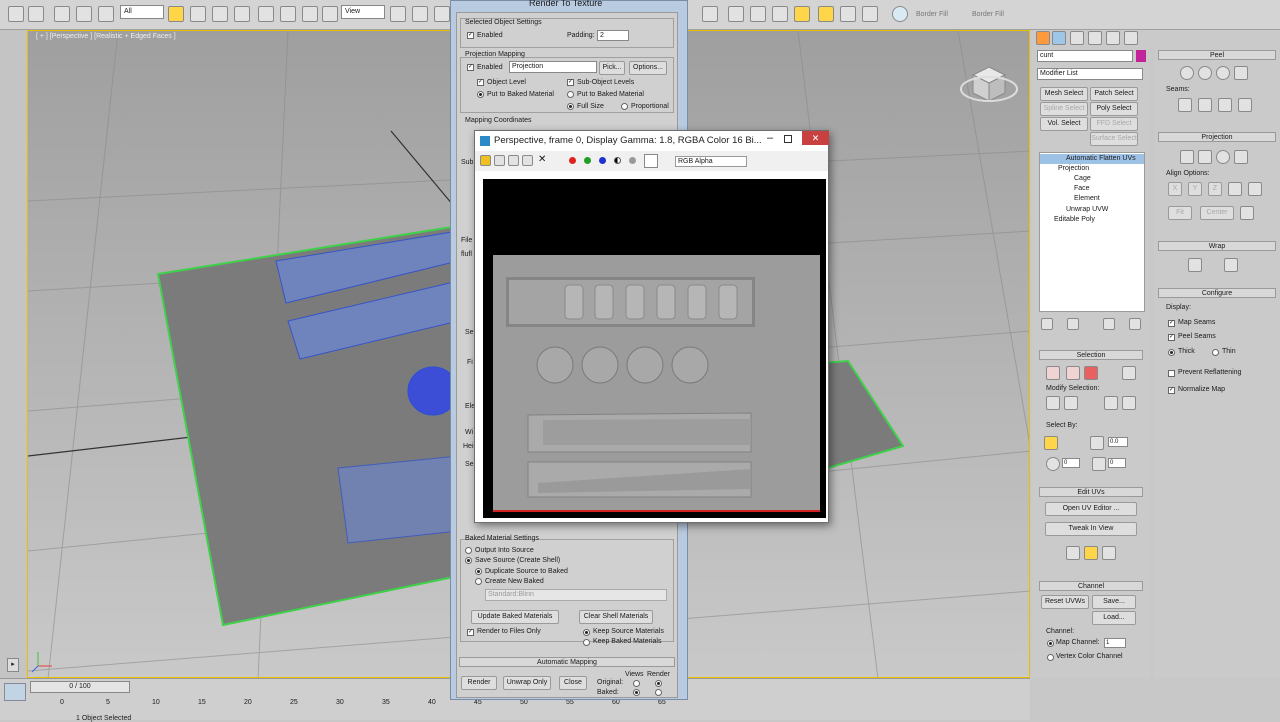 The width and height of the screenshot is (1280, 722). Describe the element at coordinates (1114, 109) in the screenshot. I see `poly-select-button: Poly Select` at that location.